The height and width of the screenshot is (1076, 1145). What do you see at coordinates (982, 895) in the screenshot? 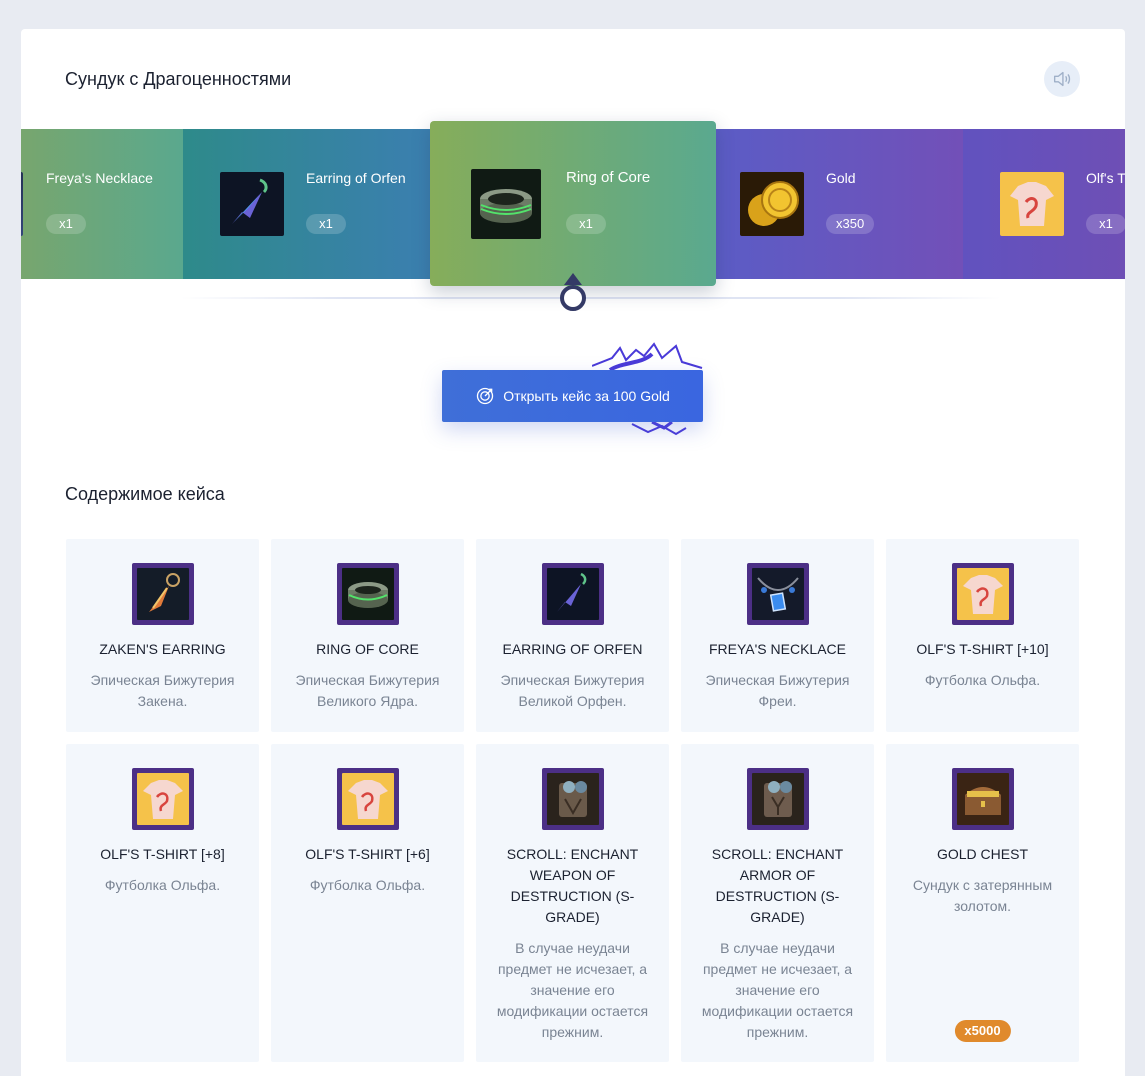
I see `content-item-desc: Сундук с затерянным золотом.` at bounding box center [982, 895].